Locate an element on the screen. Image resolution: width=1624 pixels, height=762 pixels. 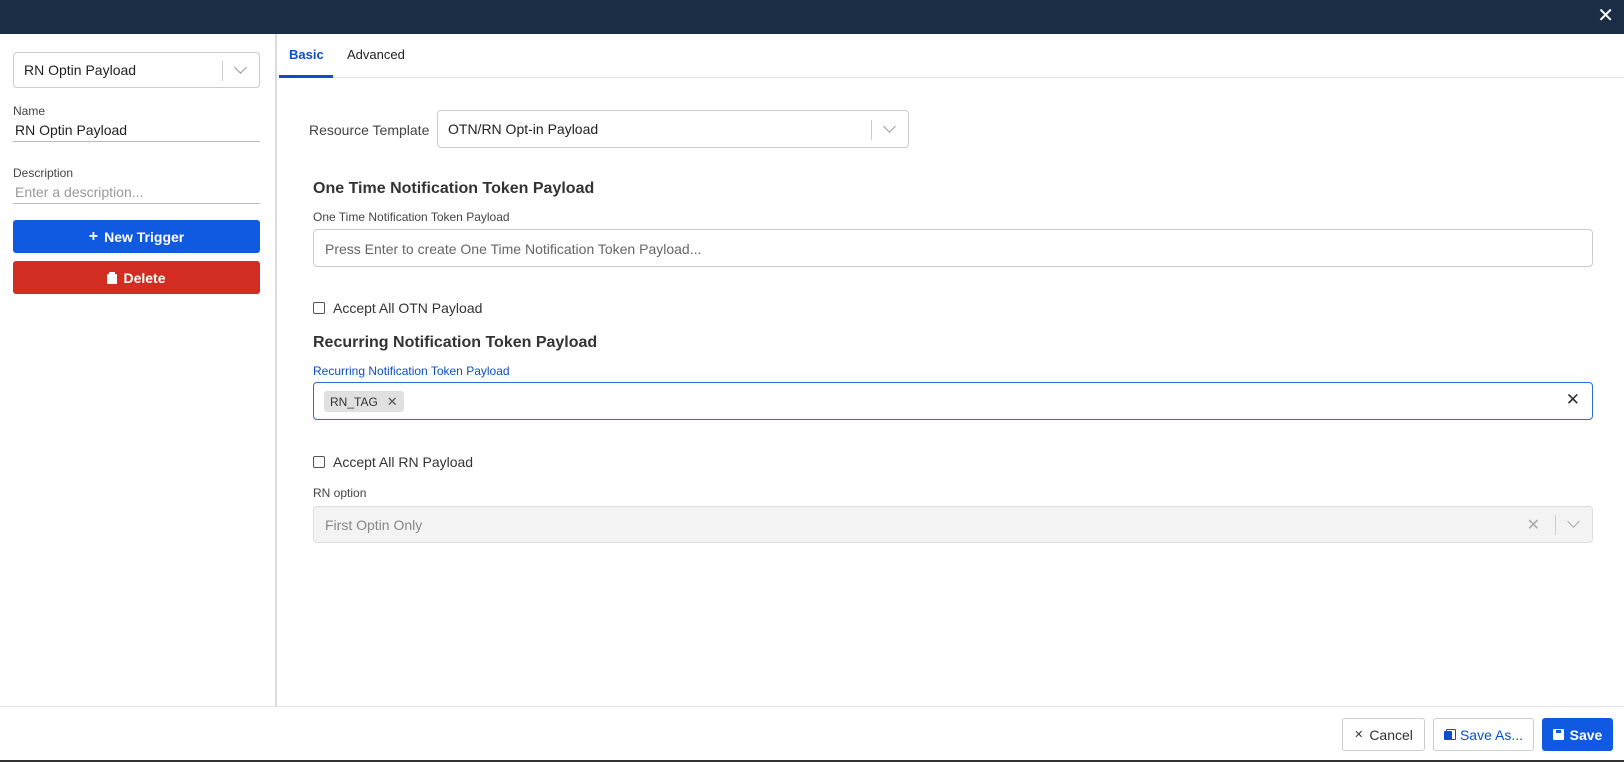
rn-payload-input: RN_TAG ✕ ✕ is located at coordinates (953, 401).